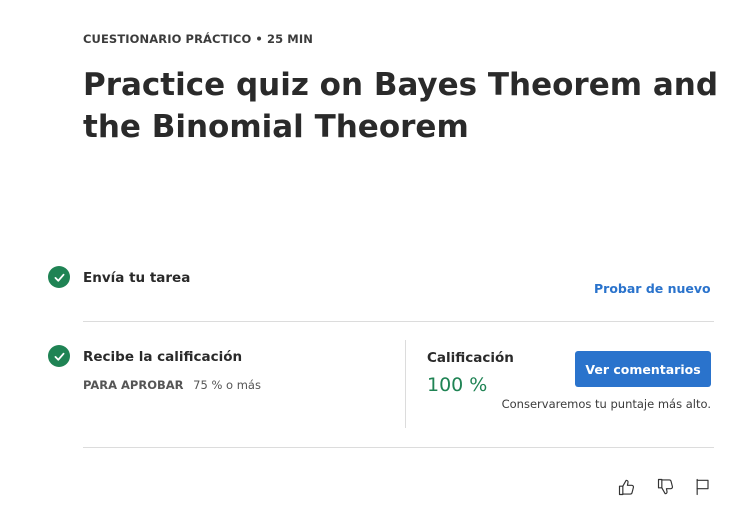  What do you see at coordinates (652, 288) in the screenshot?
I see `try-again-link: Probar de nuevo` at bounding box center [652, 288].